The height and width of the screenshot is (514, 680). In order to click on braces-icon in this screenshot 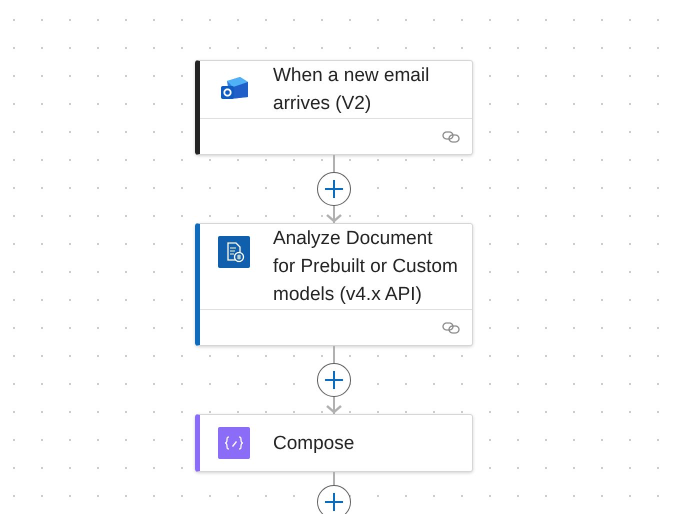, I will do `click(234, 443)`.